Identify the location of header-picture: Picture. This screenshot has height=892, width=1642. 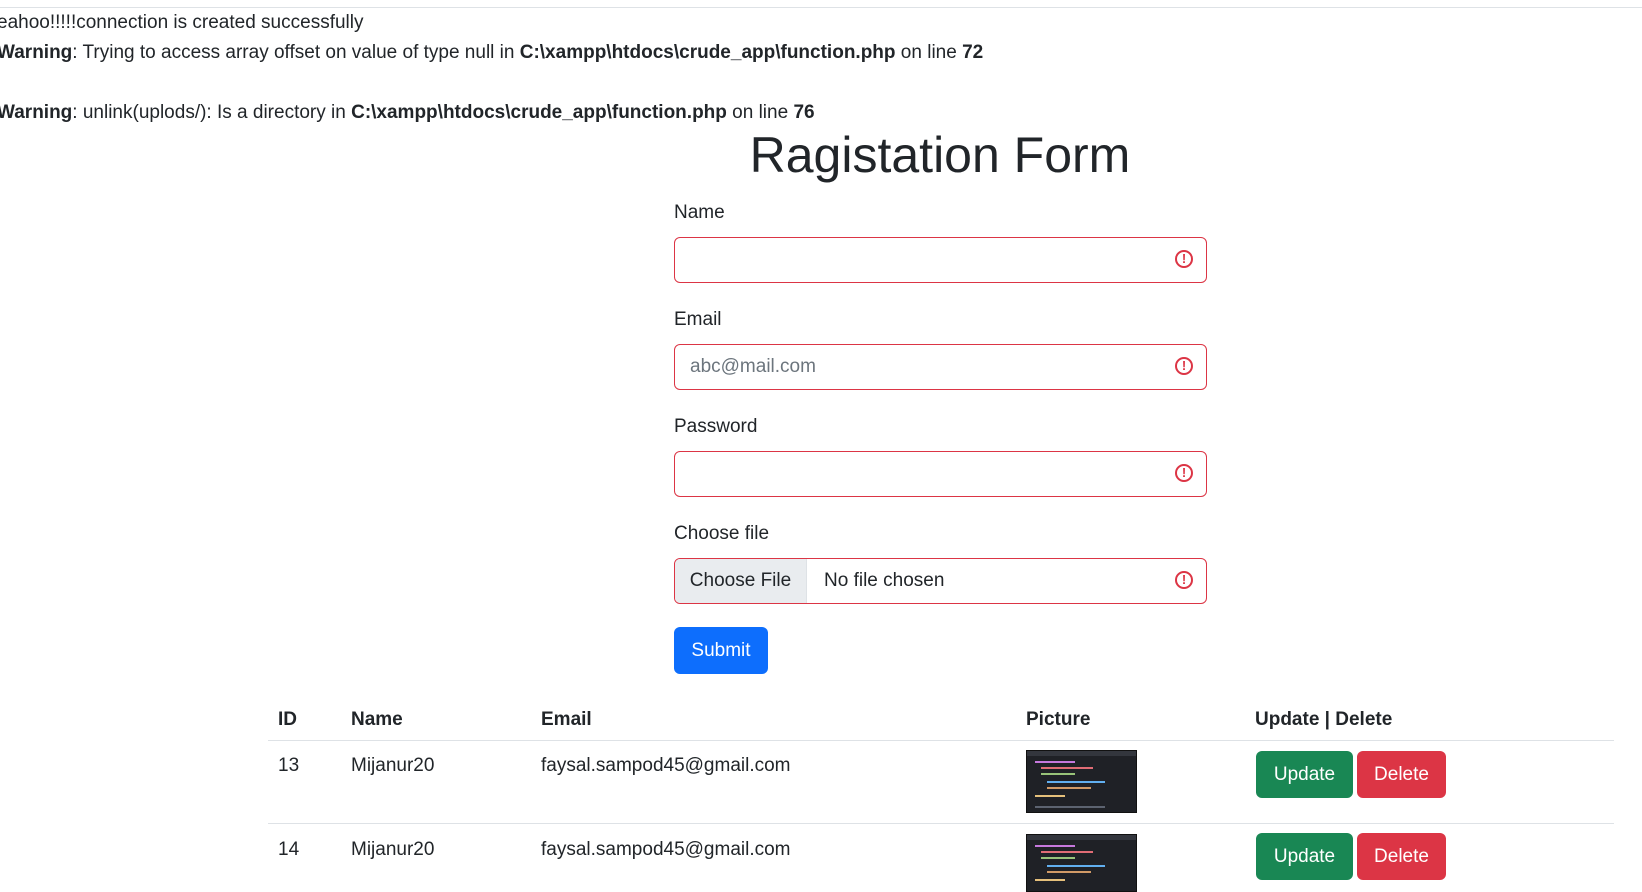
(1058, 719).